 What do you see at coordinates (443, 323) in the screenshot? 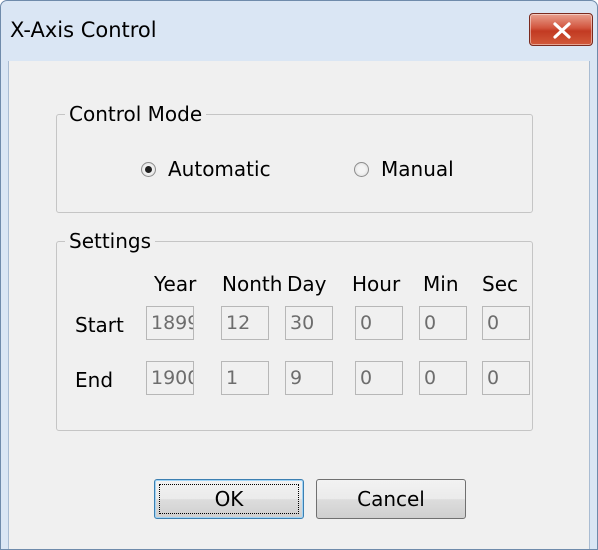
I see `start-min-field: 0` at bounding box center [443, 323].